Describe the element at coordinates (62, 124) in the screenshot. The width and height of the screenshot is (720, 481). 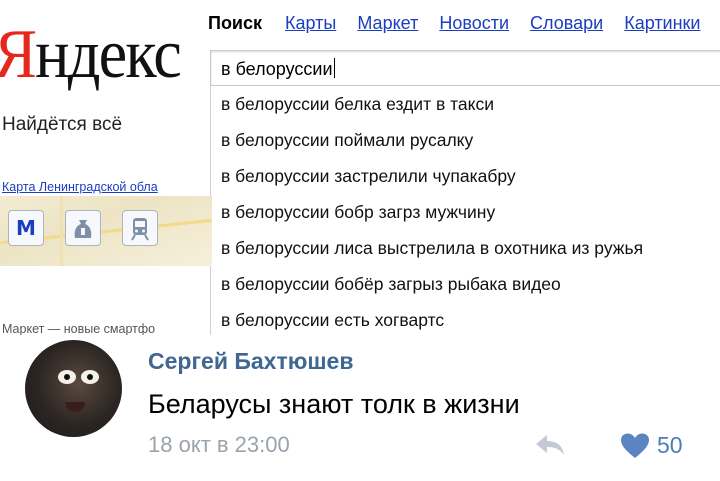
I see `yandex-slogan: Найдётся всё` at that location.